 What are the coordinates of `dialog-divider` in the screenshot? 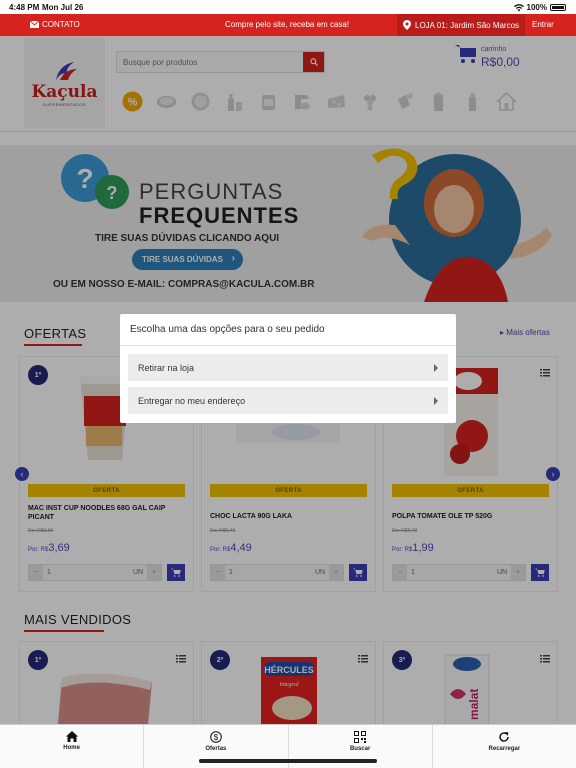 It's located at (288, 345).